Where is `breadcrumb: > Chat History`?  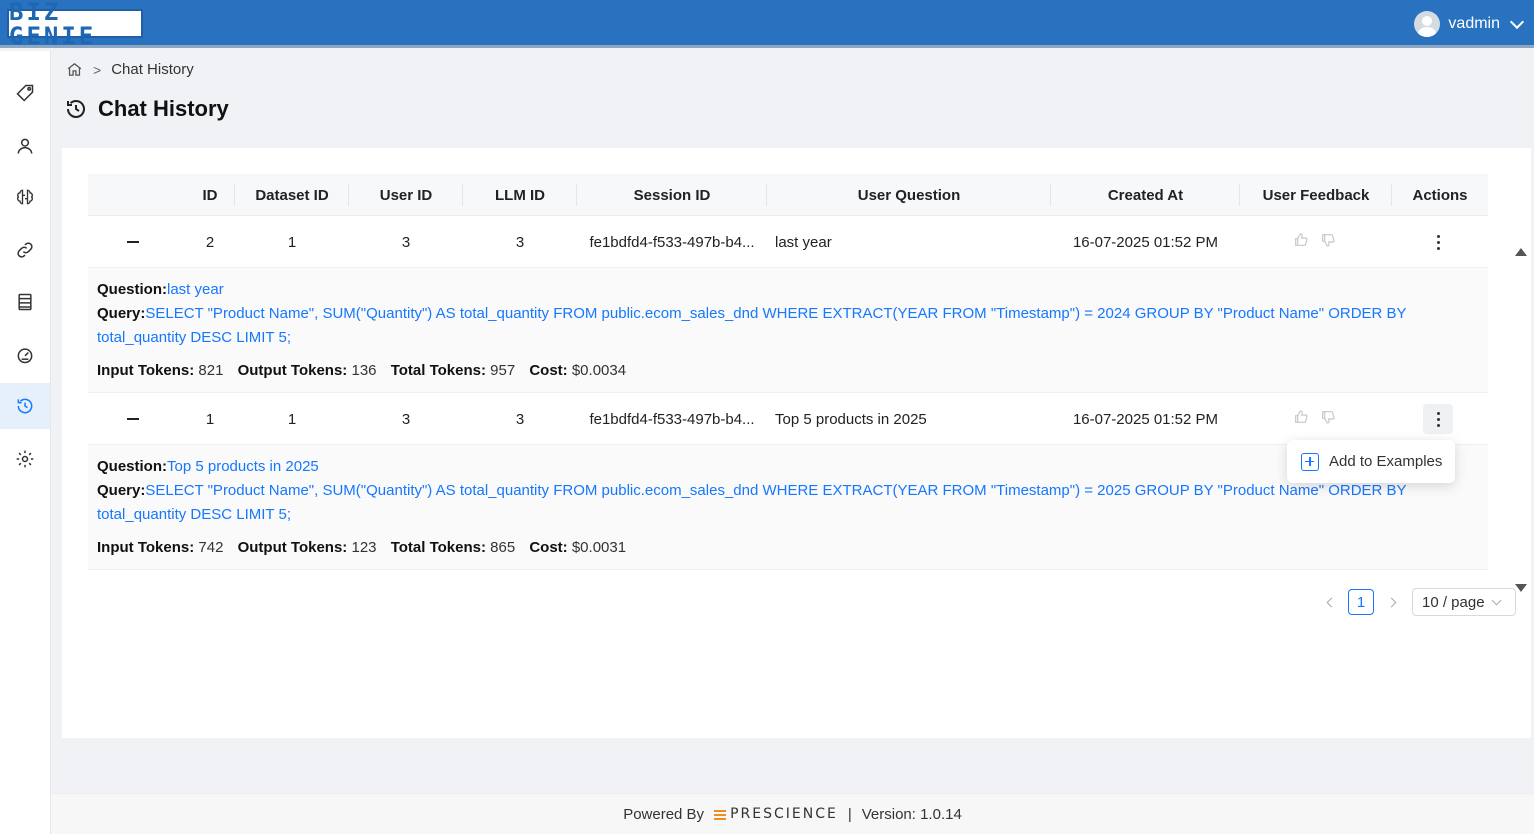
breadcrumb: > Chat History is located at coordinates (130, 69).